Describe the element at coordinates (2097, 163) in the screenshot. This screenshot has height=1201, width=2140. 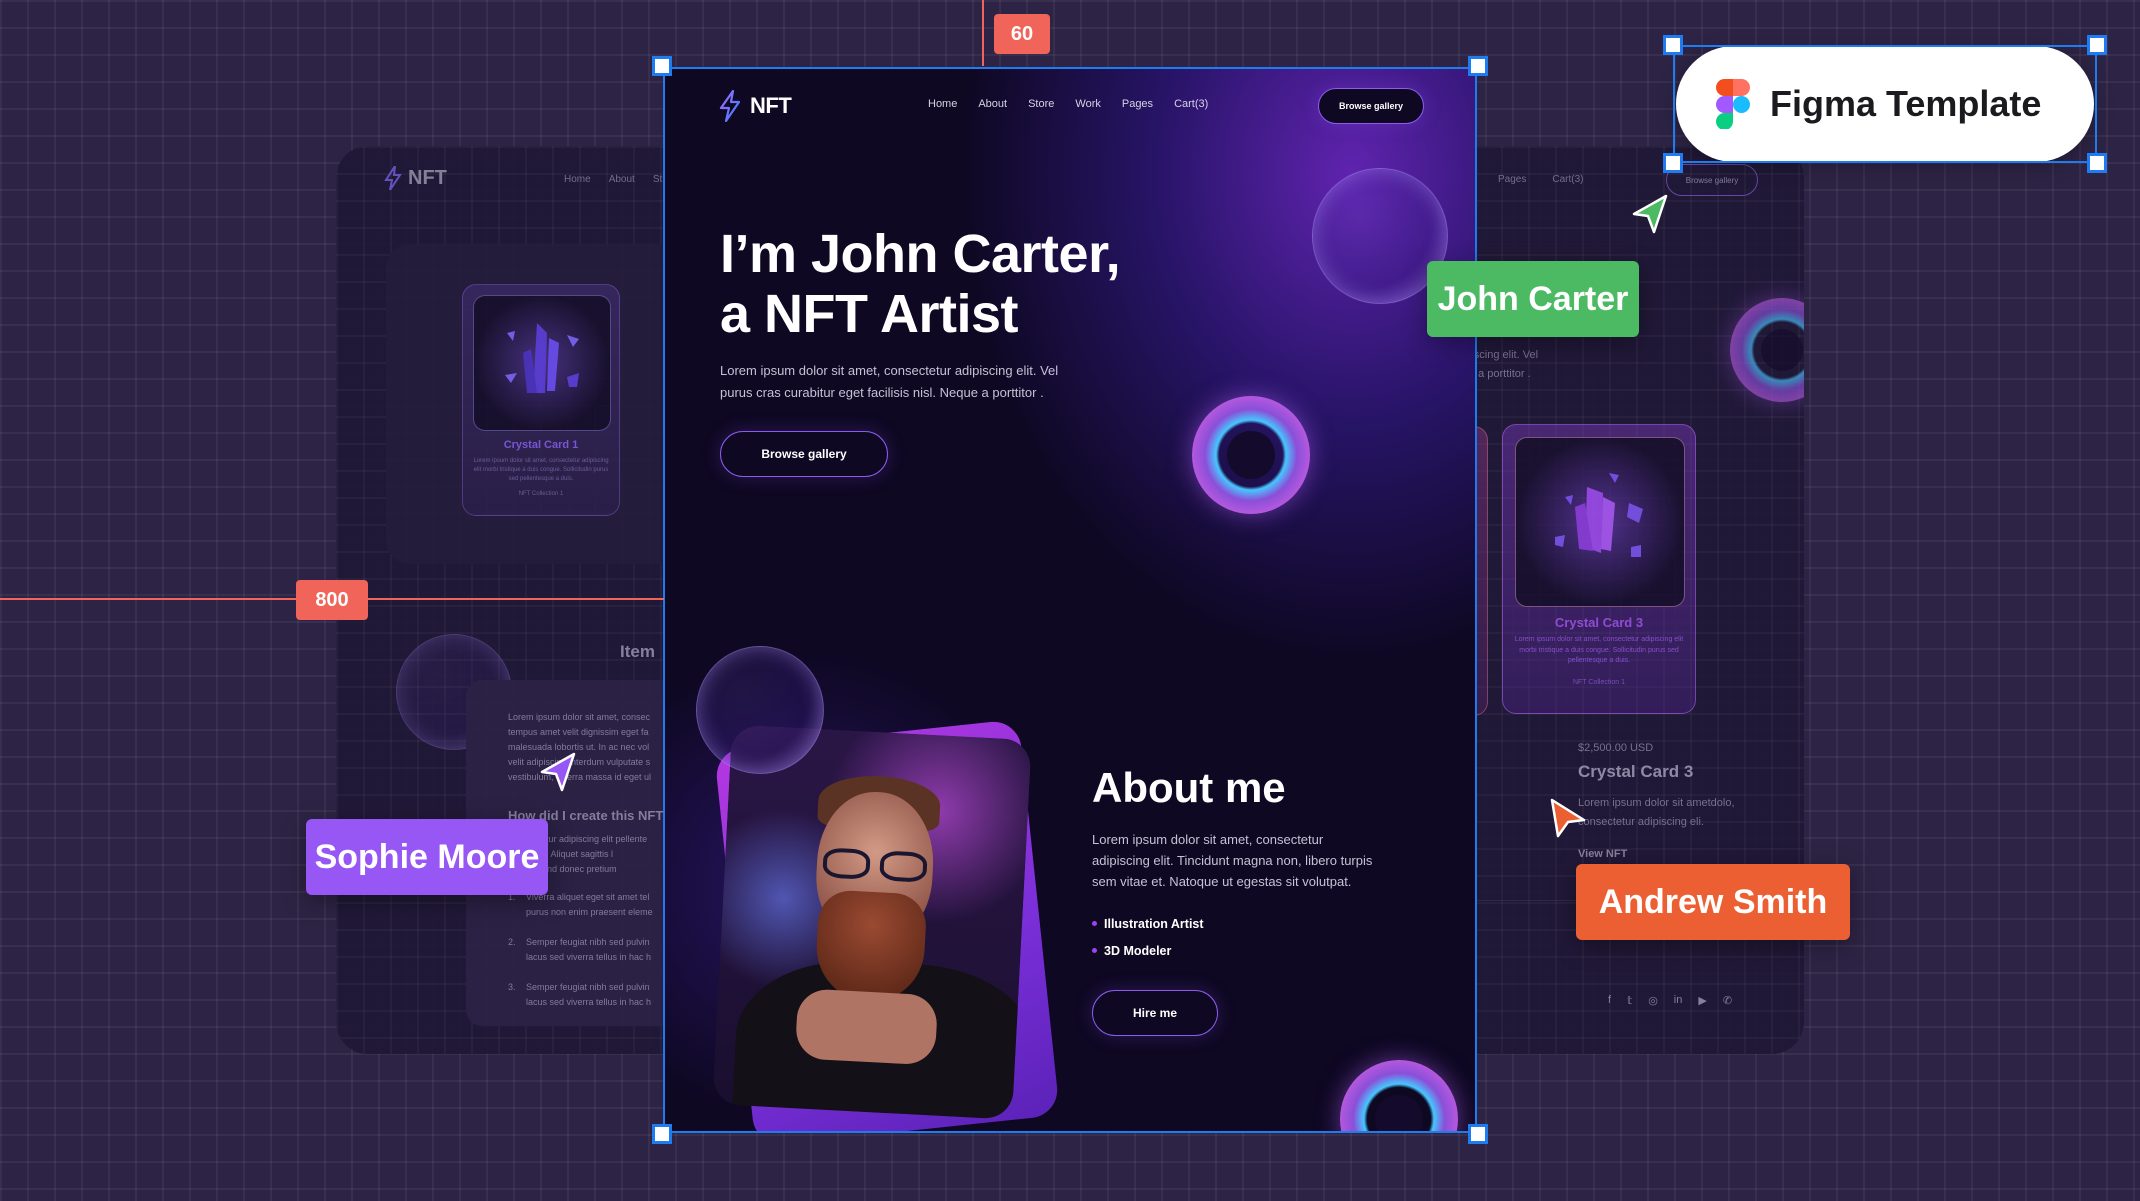
I see `badge-handle-bottom-right` at that location.